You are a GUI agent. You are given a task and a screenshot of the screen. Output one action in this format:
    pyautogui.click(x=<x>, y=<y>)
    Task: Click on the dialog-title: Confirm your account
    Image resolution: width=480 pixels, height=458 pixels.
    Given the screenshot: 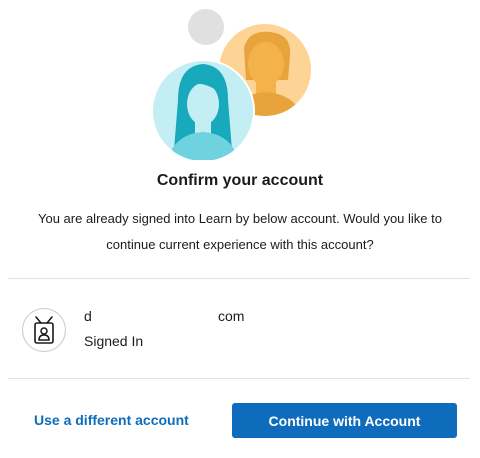 What is the action you would take?
    pyautogui.click(x=240, y=180)
    